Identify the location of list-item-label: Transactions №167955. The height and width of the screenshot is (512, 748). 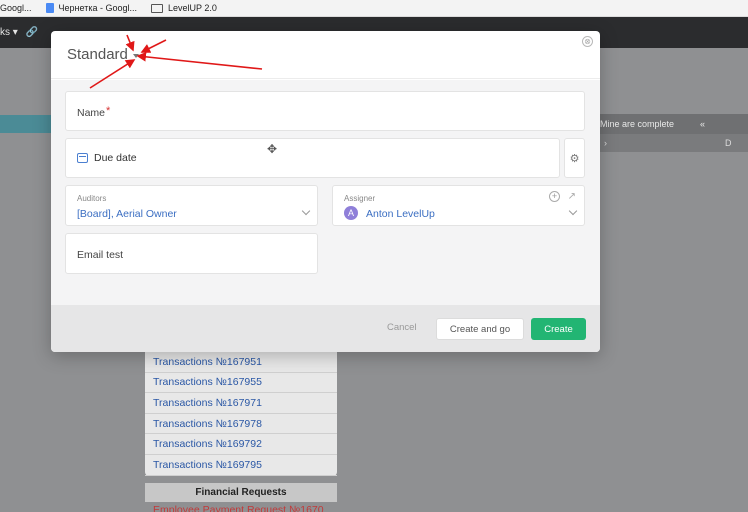
(207, 382).